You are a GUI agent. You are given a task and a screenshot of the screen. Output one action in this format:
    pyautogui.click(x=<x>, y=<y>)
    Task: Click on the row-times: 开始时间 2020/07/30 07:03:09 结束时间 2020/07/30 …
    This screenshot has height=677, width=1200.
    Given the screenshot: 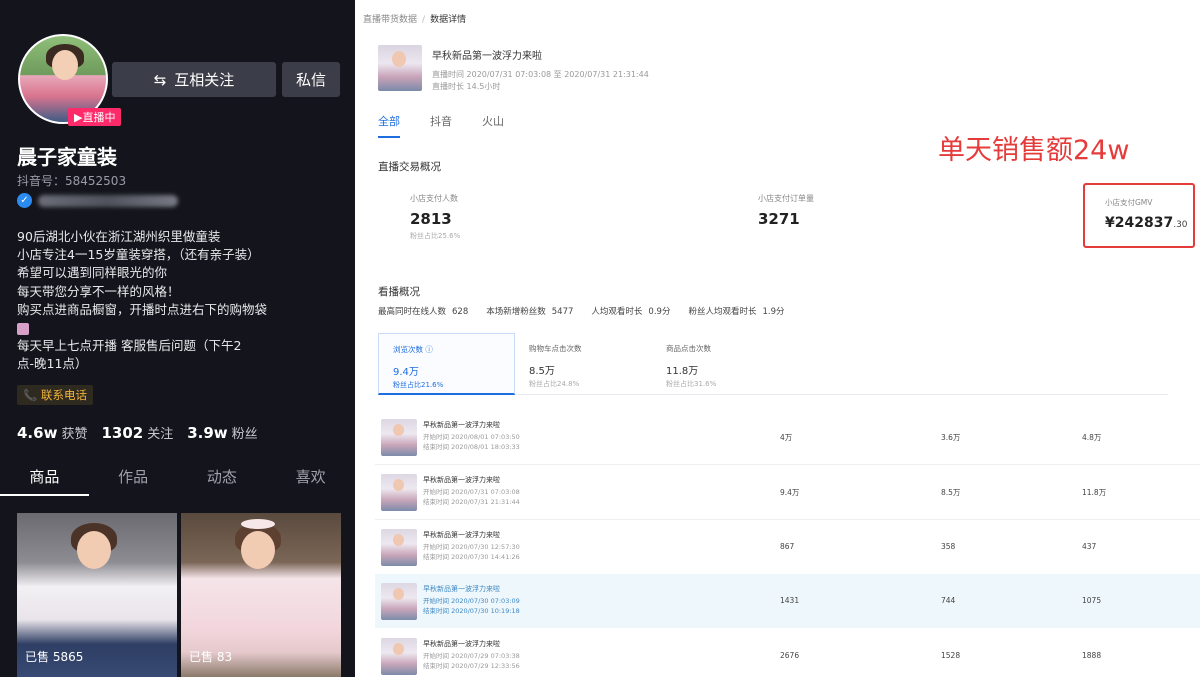 What is the action you would take?
    pyautogui.click(x=471, y=606)
    